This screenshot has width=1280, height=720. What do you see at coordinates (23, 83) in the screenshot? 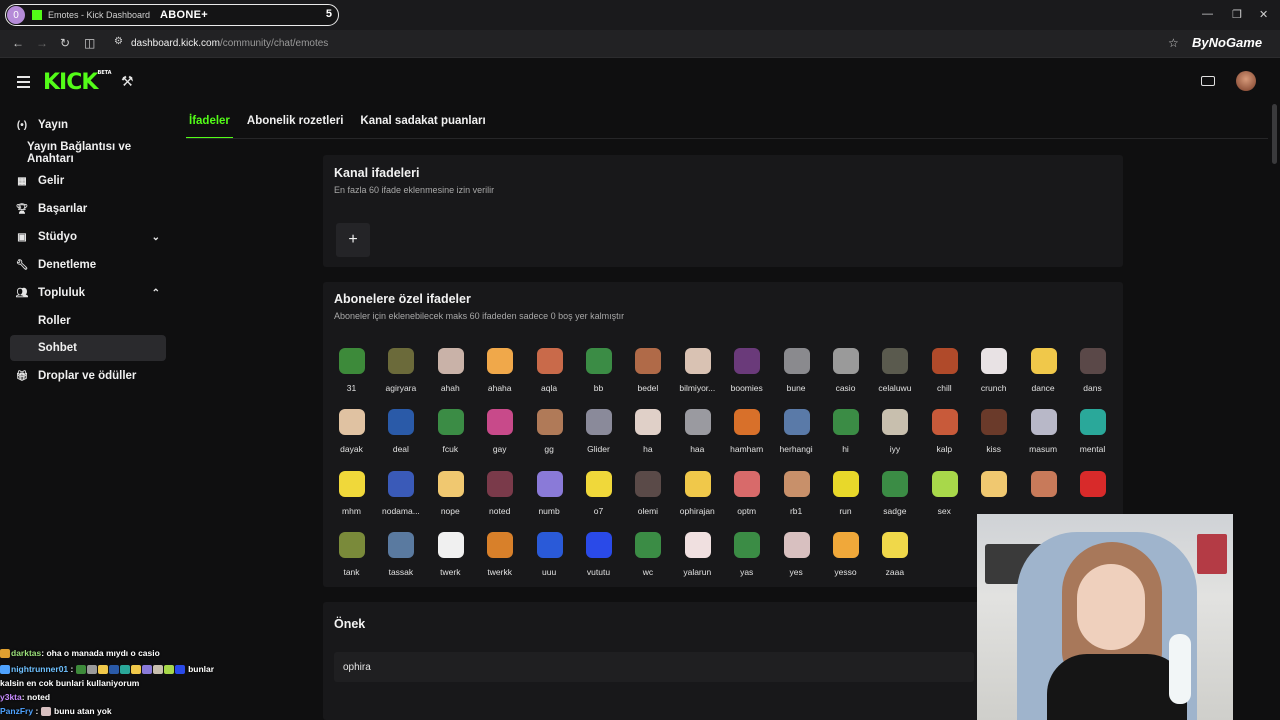
I see `menu-icon` at bounding box center [23, 83].